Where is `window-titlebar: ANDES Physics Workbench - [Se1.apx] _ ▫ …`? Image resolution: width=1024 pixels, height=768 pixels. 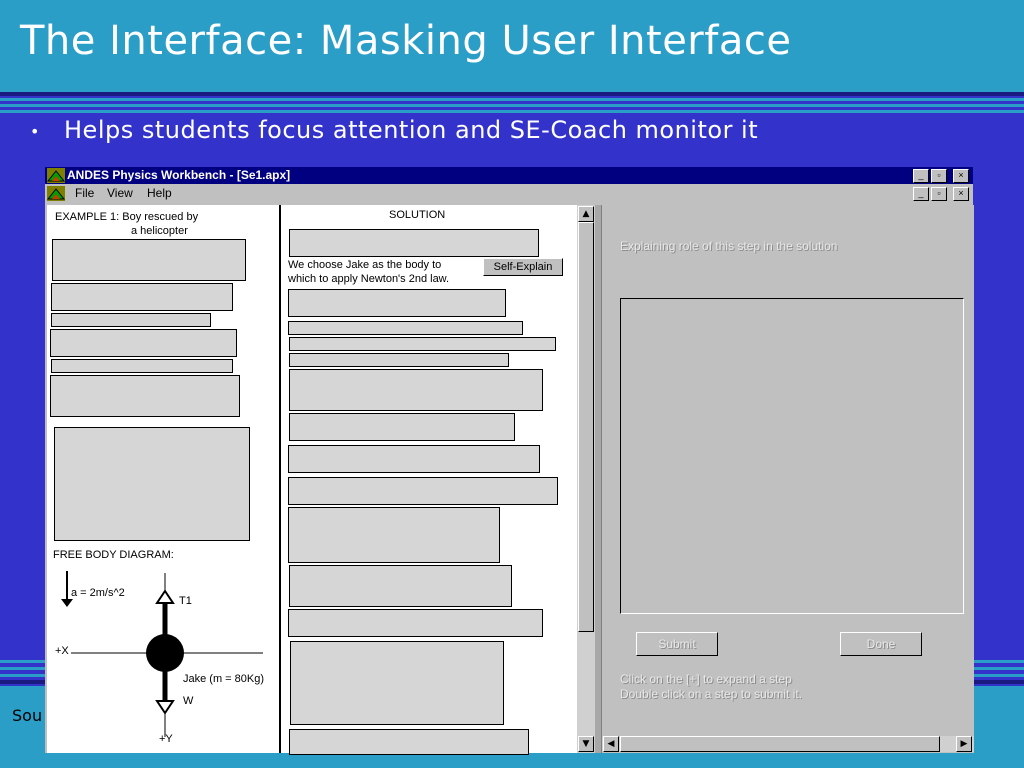 window-titlebar: ANDES Physics Workbench - [Se1.apx] _ ▫ … is located at coordinates (509, 175).